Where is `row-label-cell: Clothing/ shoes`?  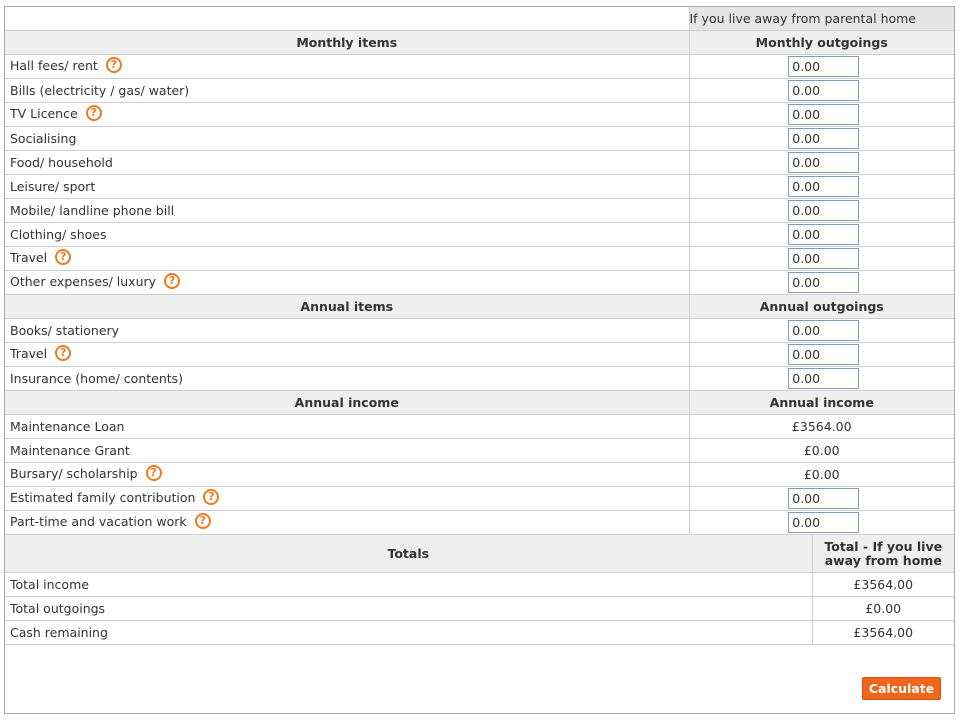
row-label-cell: Clothing/ shoes is located at coordinates (347, 234).